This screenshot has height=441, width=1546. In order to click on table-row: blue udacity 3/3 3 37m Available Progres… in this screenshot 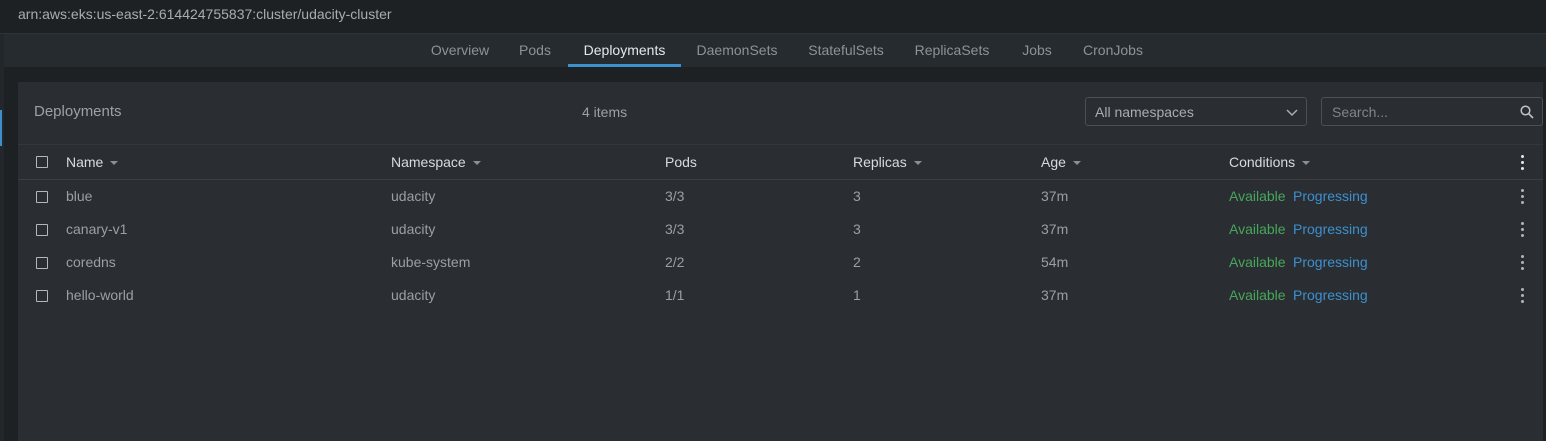, I will do `click(780, 196)`.